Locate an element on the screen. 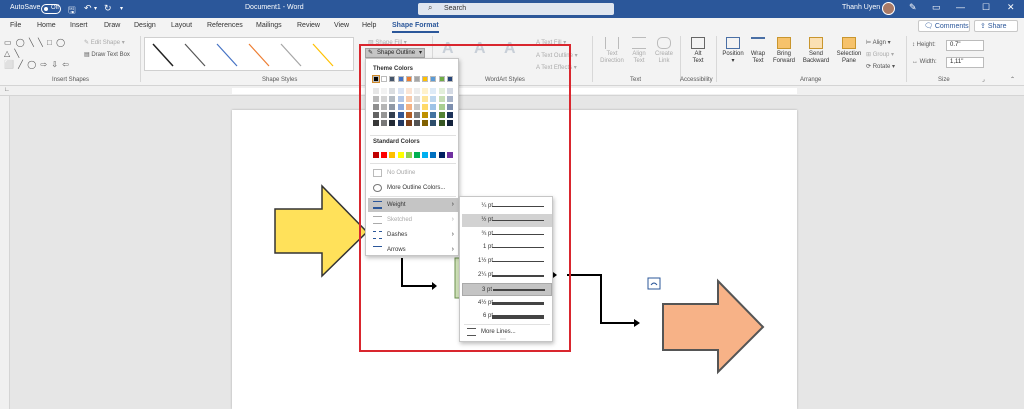  orange-arrow-shape is located at coordinates (713, 326).